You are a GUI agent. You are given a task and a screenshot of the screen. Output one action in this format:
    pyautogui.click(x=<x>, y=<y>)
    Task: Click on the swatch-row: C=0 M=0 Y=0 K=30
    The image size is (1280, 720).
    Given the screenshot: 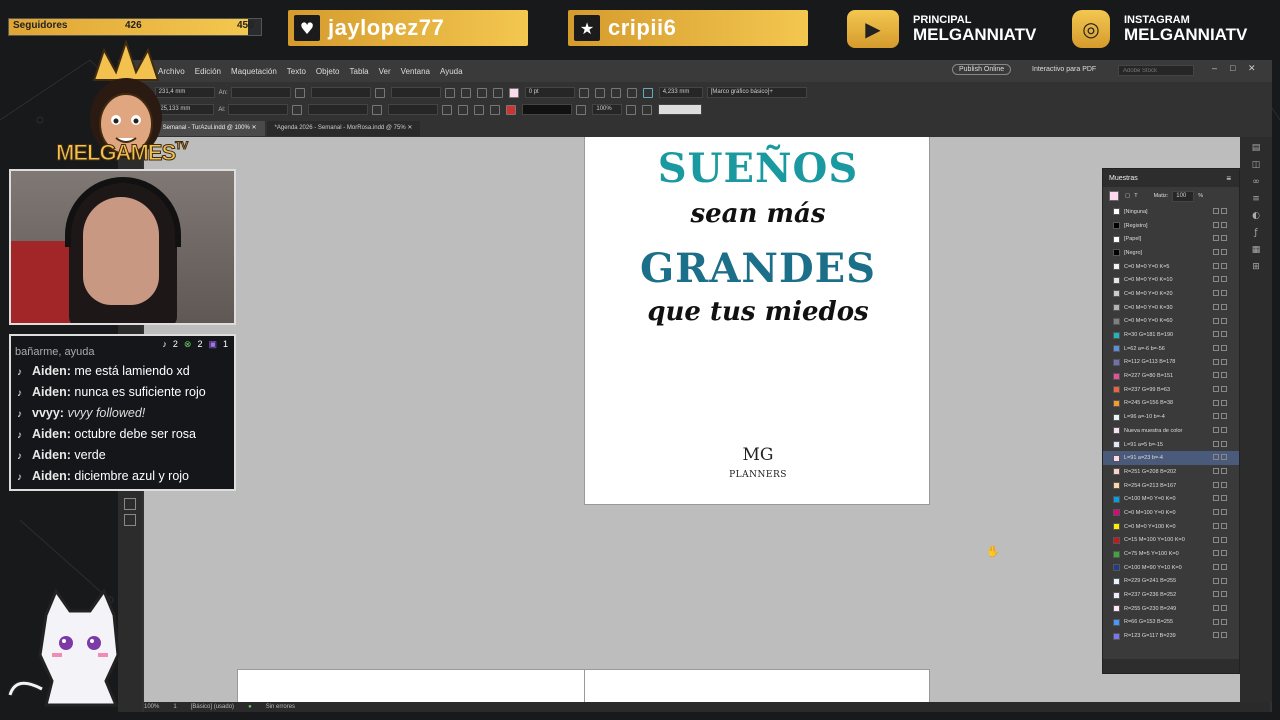 What is the action you would take?
    pyautogui.click(x=1171, y=308)
    